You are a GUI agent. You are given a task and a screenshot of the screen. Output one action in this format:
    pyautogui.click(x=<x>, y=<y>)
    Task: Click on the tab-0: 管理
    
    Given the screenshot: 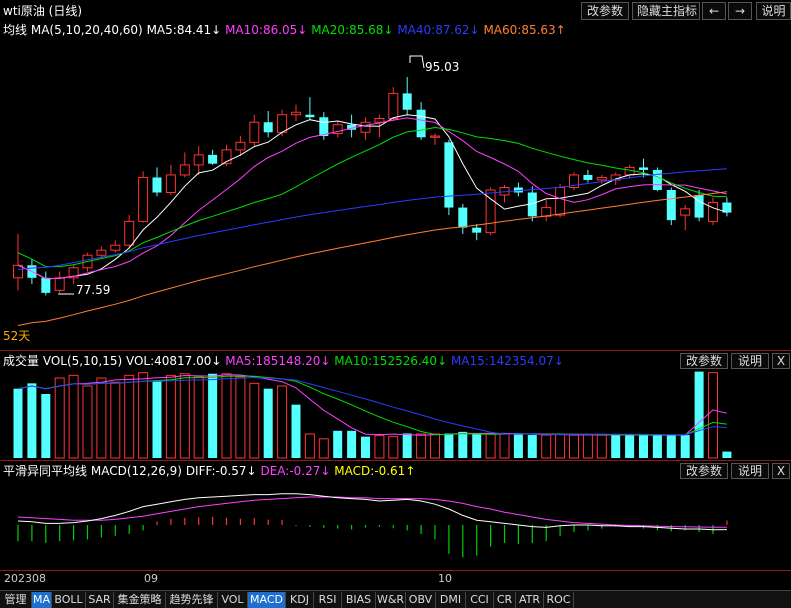 What is the action you would take?
    pyautogui.click(x=16, y=600)
    